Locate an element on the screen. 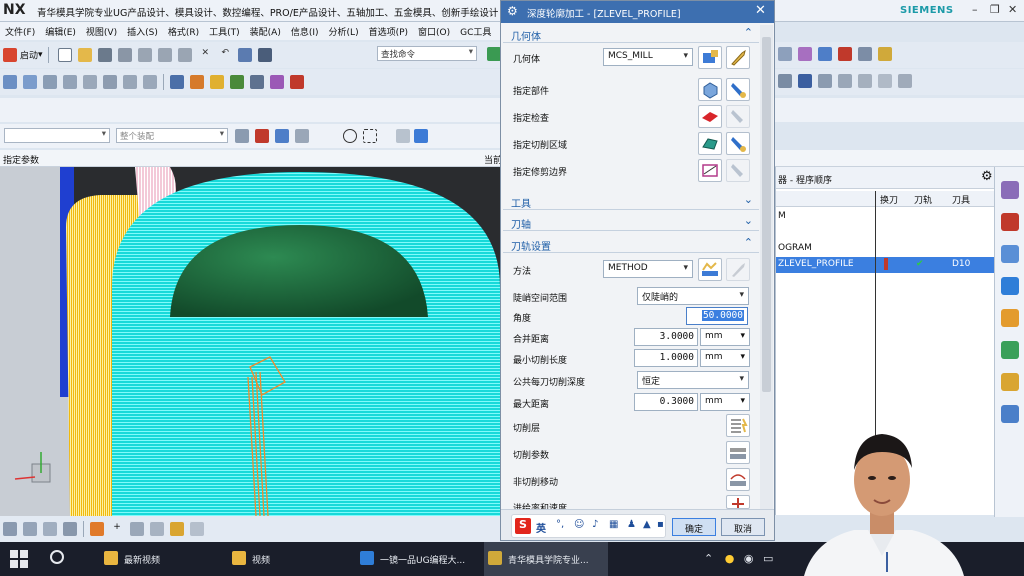 The image size is (1024, 576). menu-assembly: 装配(A) is located at coordinates (265, 30).